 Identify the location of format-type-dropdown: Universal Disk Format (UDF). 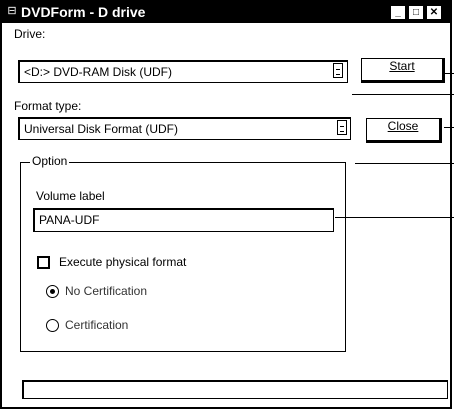
(184, 128).